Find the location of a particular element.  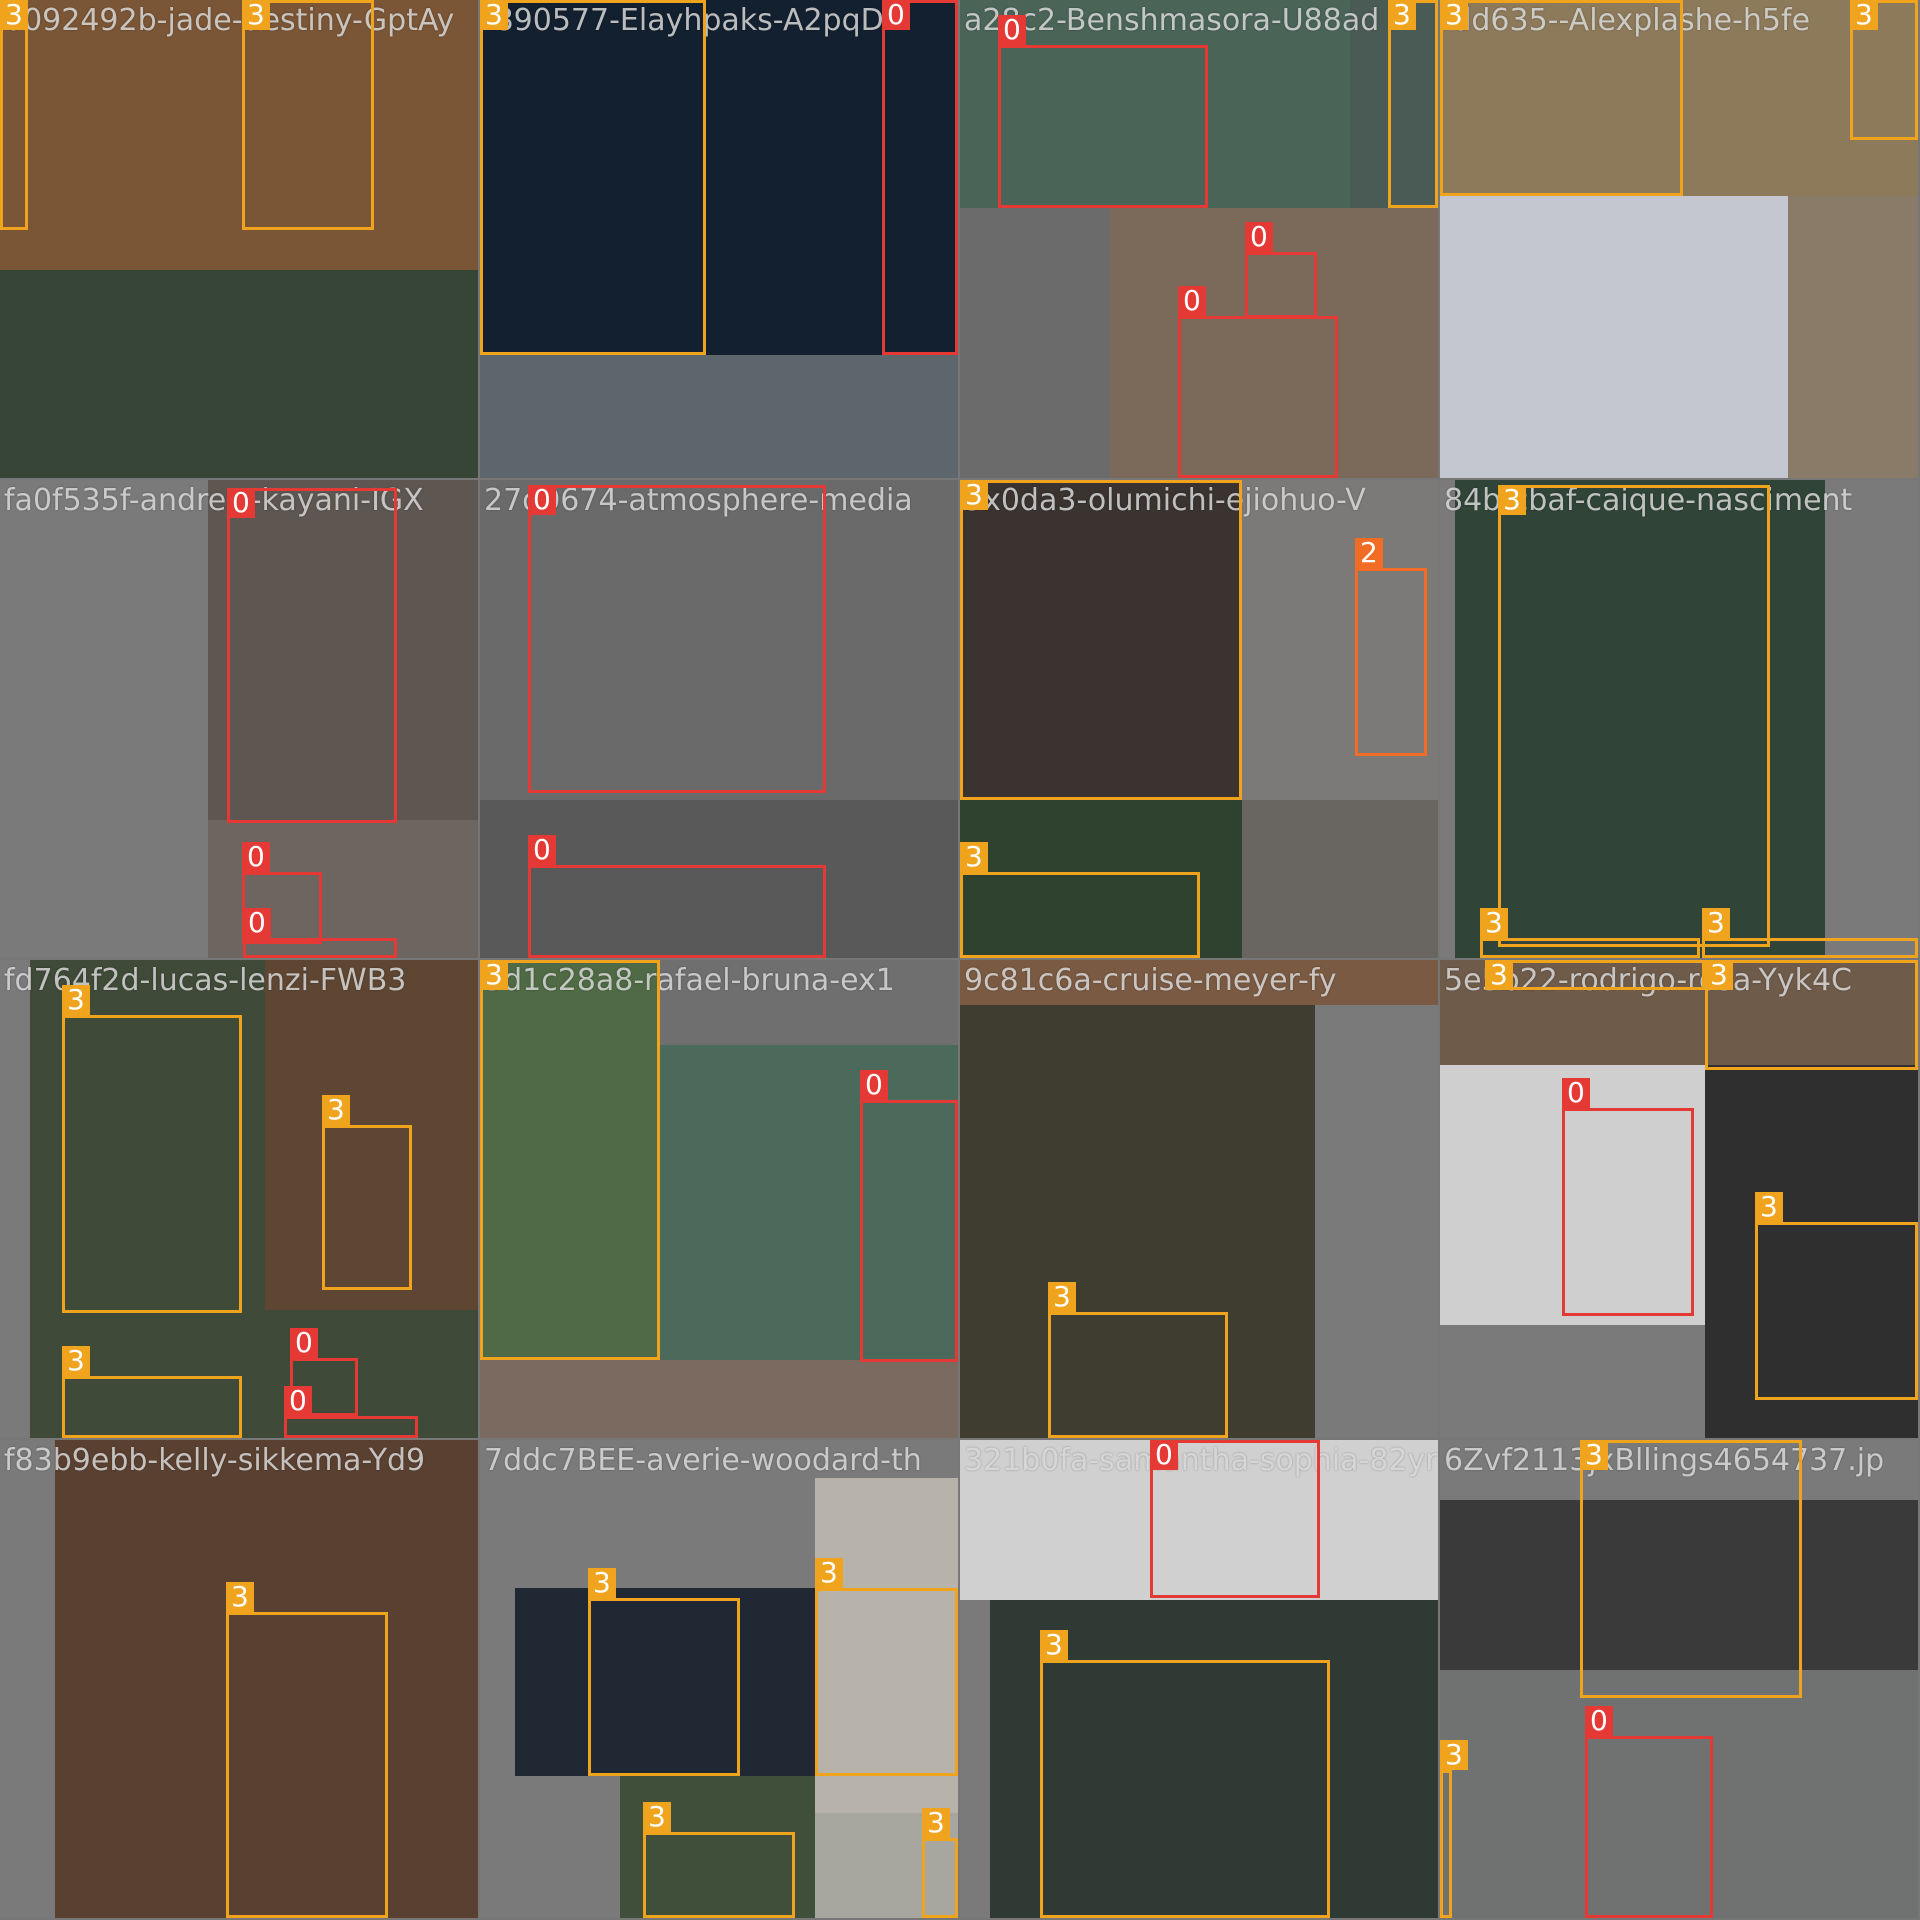

mosaic-tile: 0092492b-jade-destiny-GptAy 3 3 is located at coordinates (239, 239).